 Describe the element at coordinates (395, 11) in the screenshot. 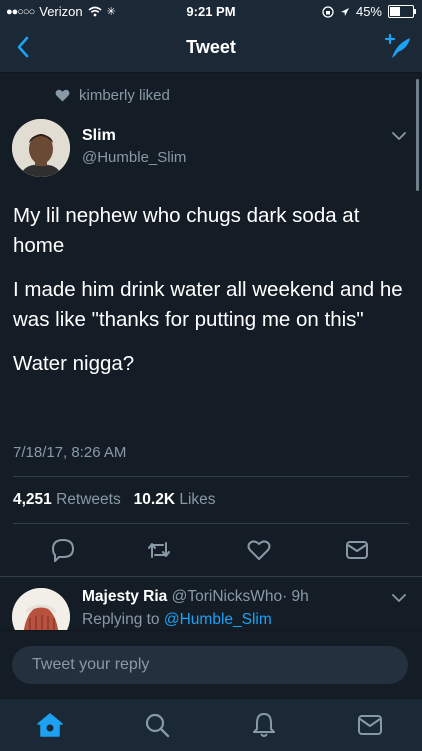

I see `battery-level` at that location.